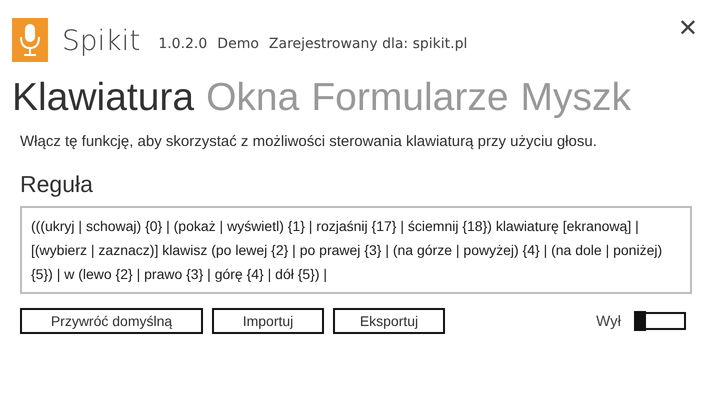  What do you see at coordinates (660, 321) in the screenshot?
I see `toggle-switch` at bounding box center [660, 321].